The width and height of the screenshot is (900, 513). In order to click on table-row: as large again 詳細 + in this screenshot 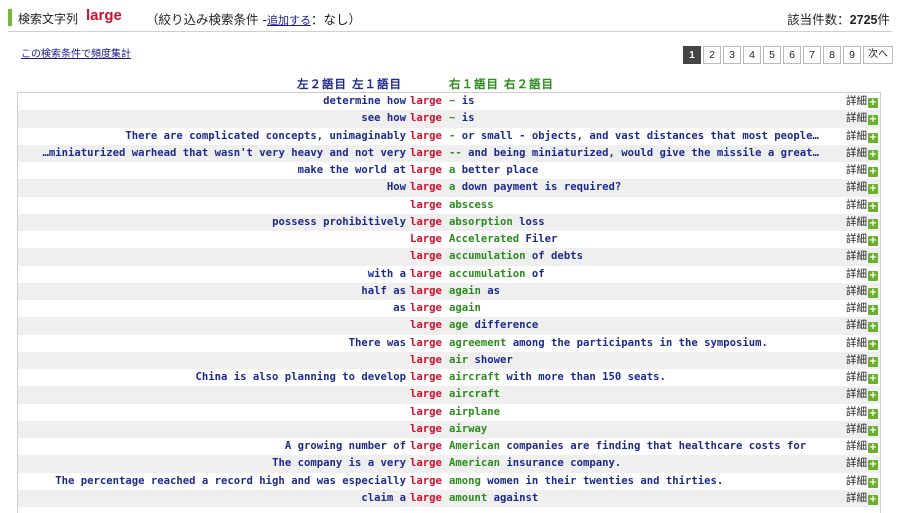, I will do `click(449, 308)`.